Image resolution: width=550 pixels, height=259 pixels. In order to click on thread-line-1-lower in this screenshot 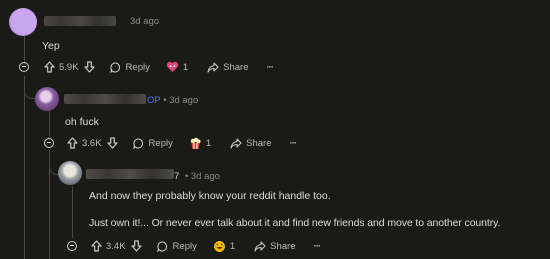, I will do `click(24, 167)`.